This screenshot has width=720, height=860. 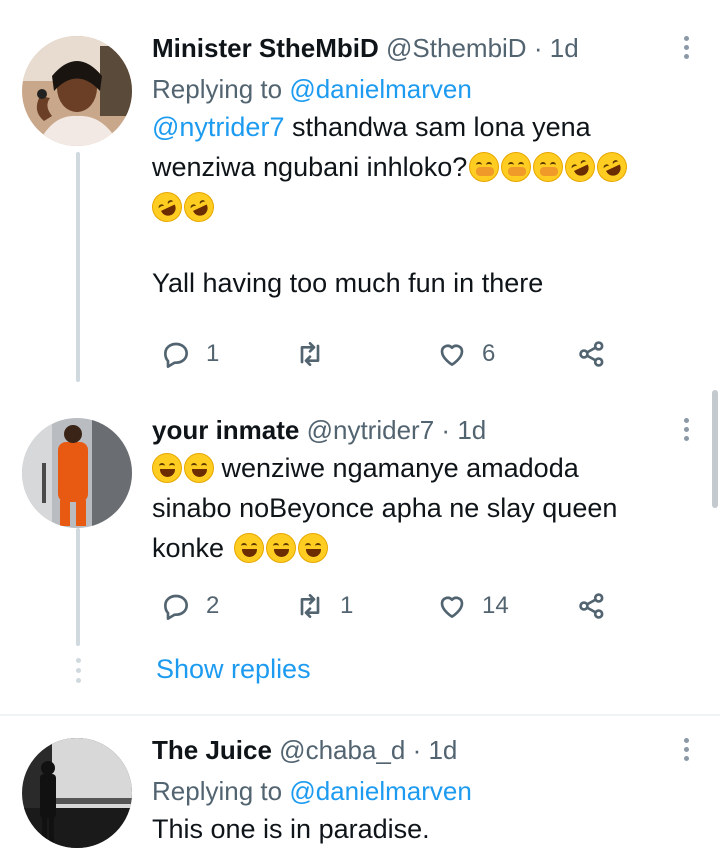 I want to click on text-line: sinabo noBeyonce apha ne slay queen, so click(x=385, y=508).